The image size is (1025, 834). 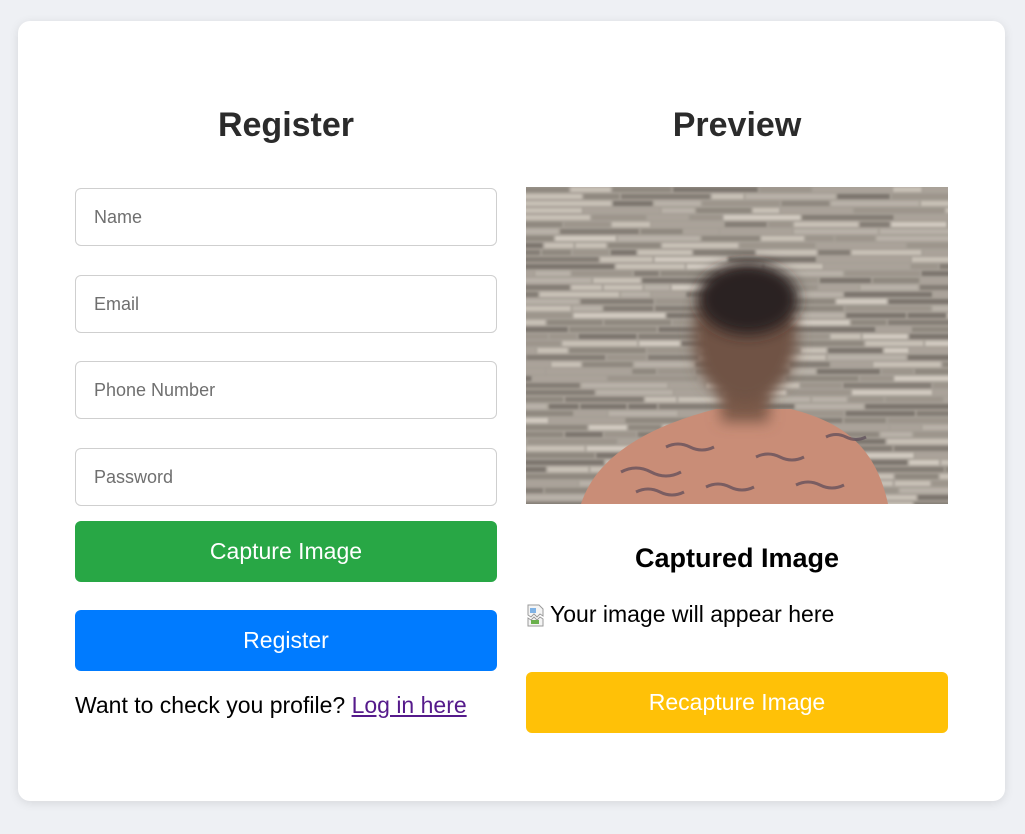 I want to click on recapture-image-button: Recapture Image, so click(x=737, y=702).